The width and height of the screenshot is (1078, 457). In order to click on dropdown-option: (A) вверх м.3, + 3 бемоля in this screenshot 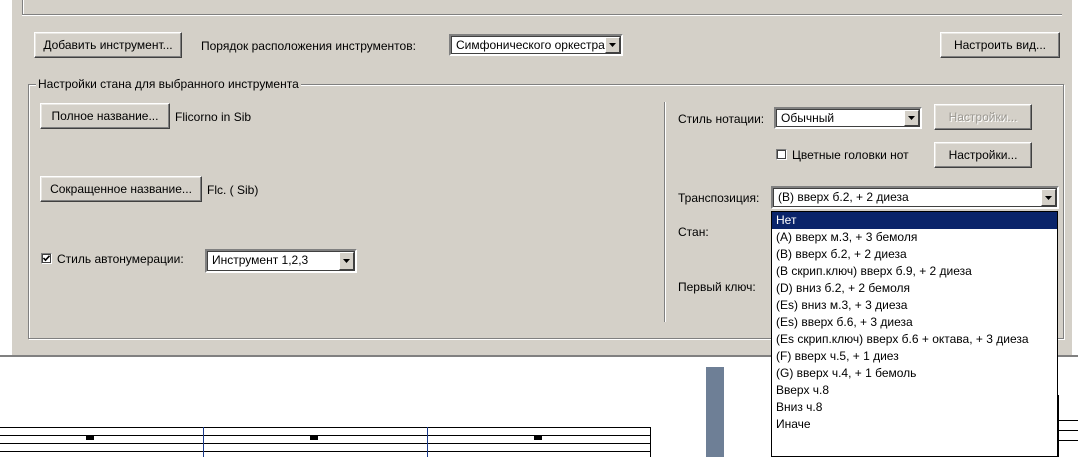, I will do `click(914, 237)`.